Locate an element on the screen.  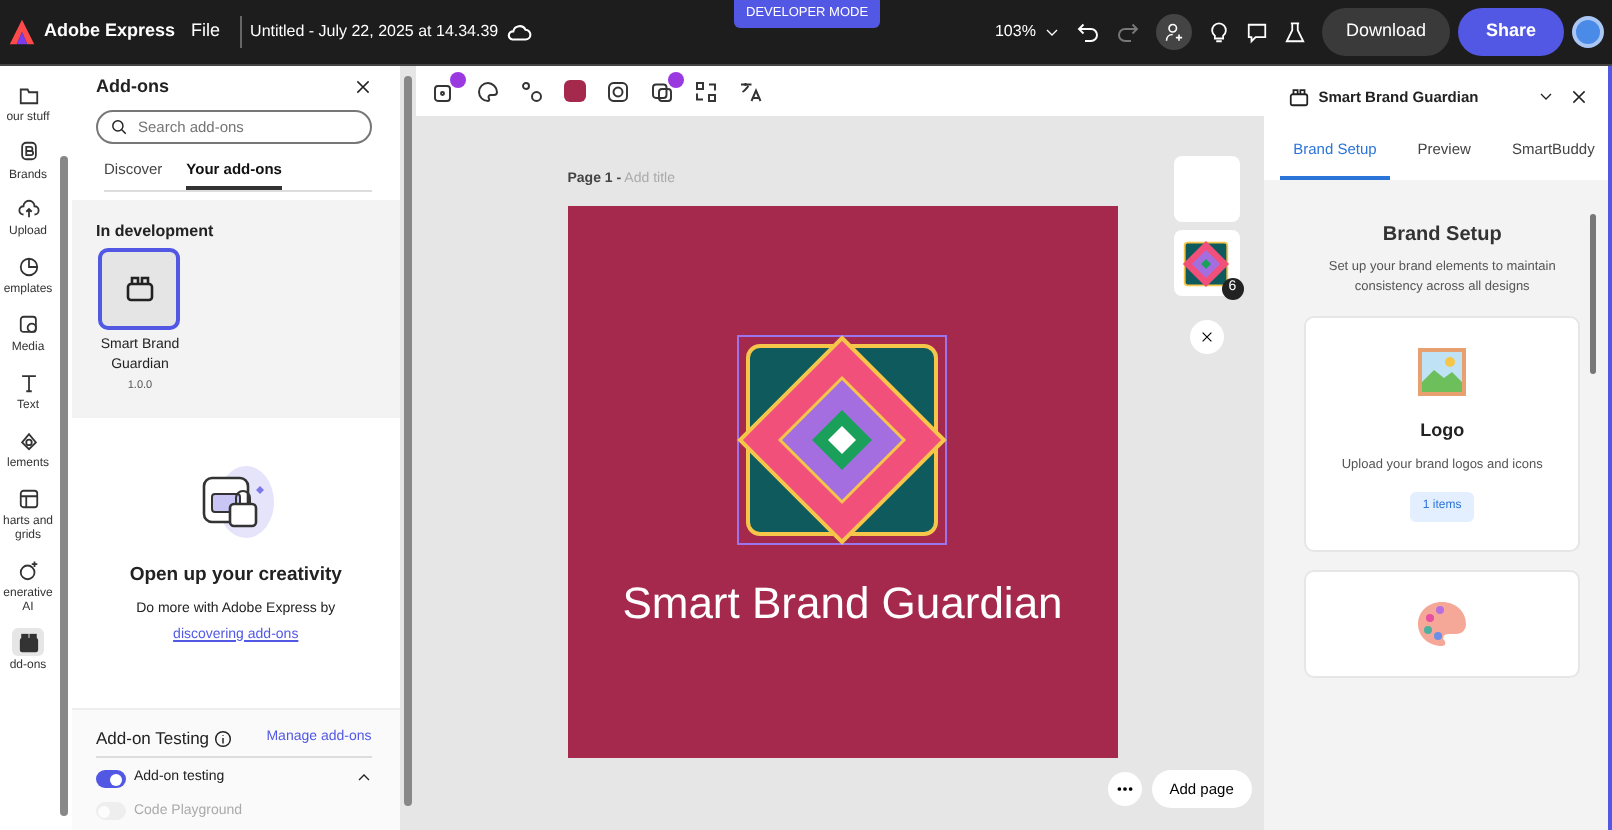
brand-icon is located at coordinates (28, 151).